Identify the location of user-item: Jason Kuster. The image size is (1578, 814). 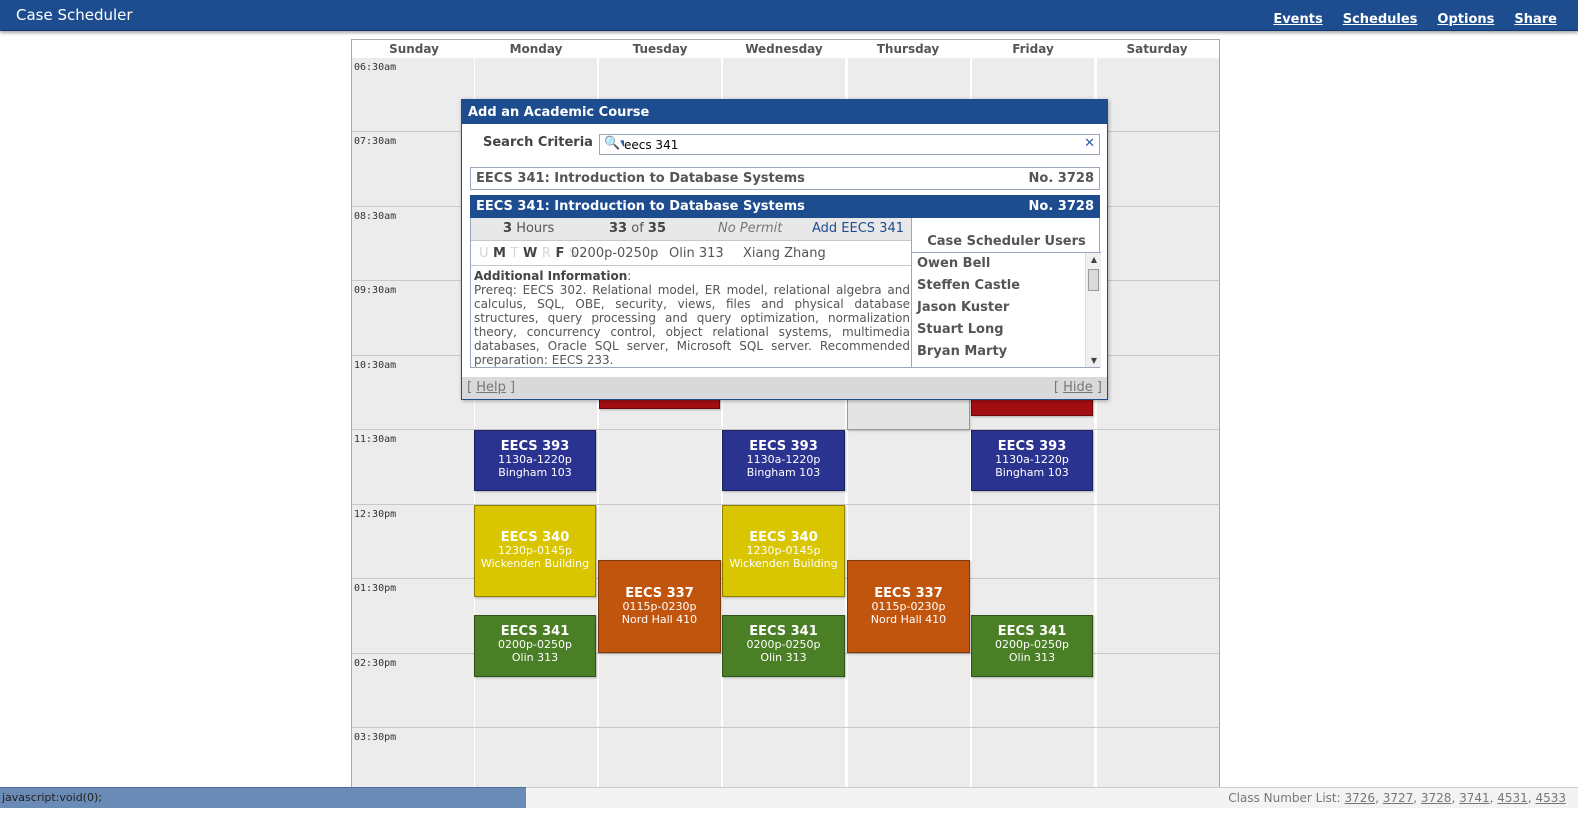
(963, 307).